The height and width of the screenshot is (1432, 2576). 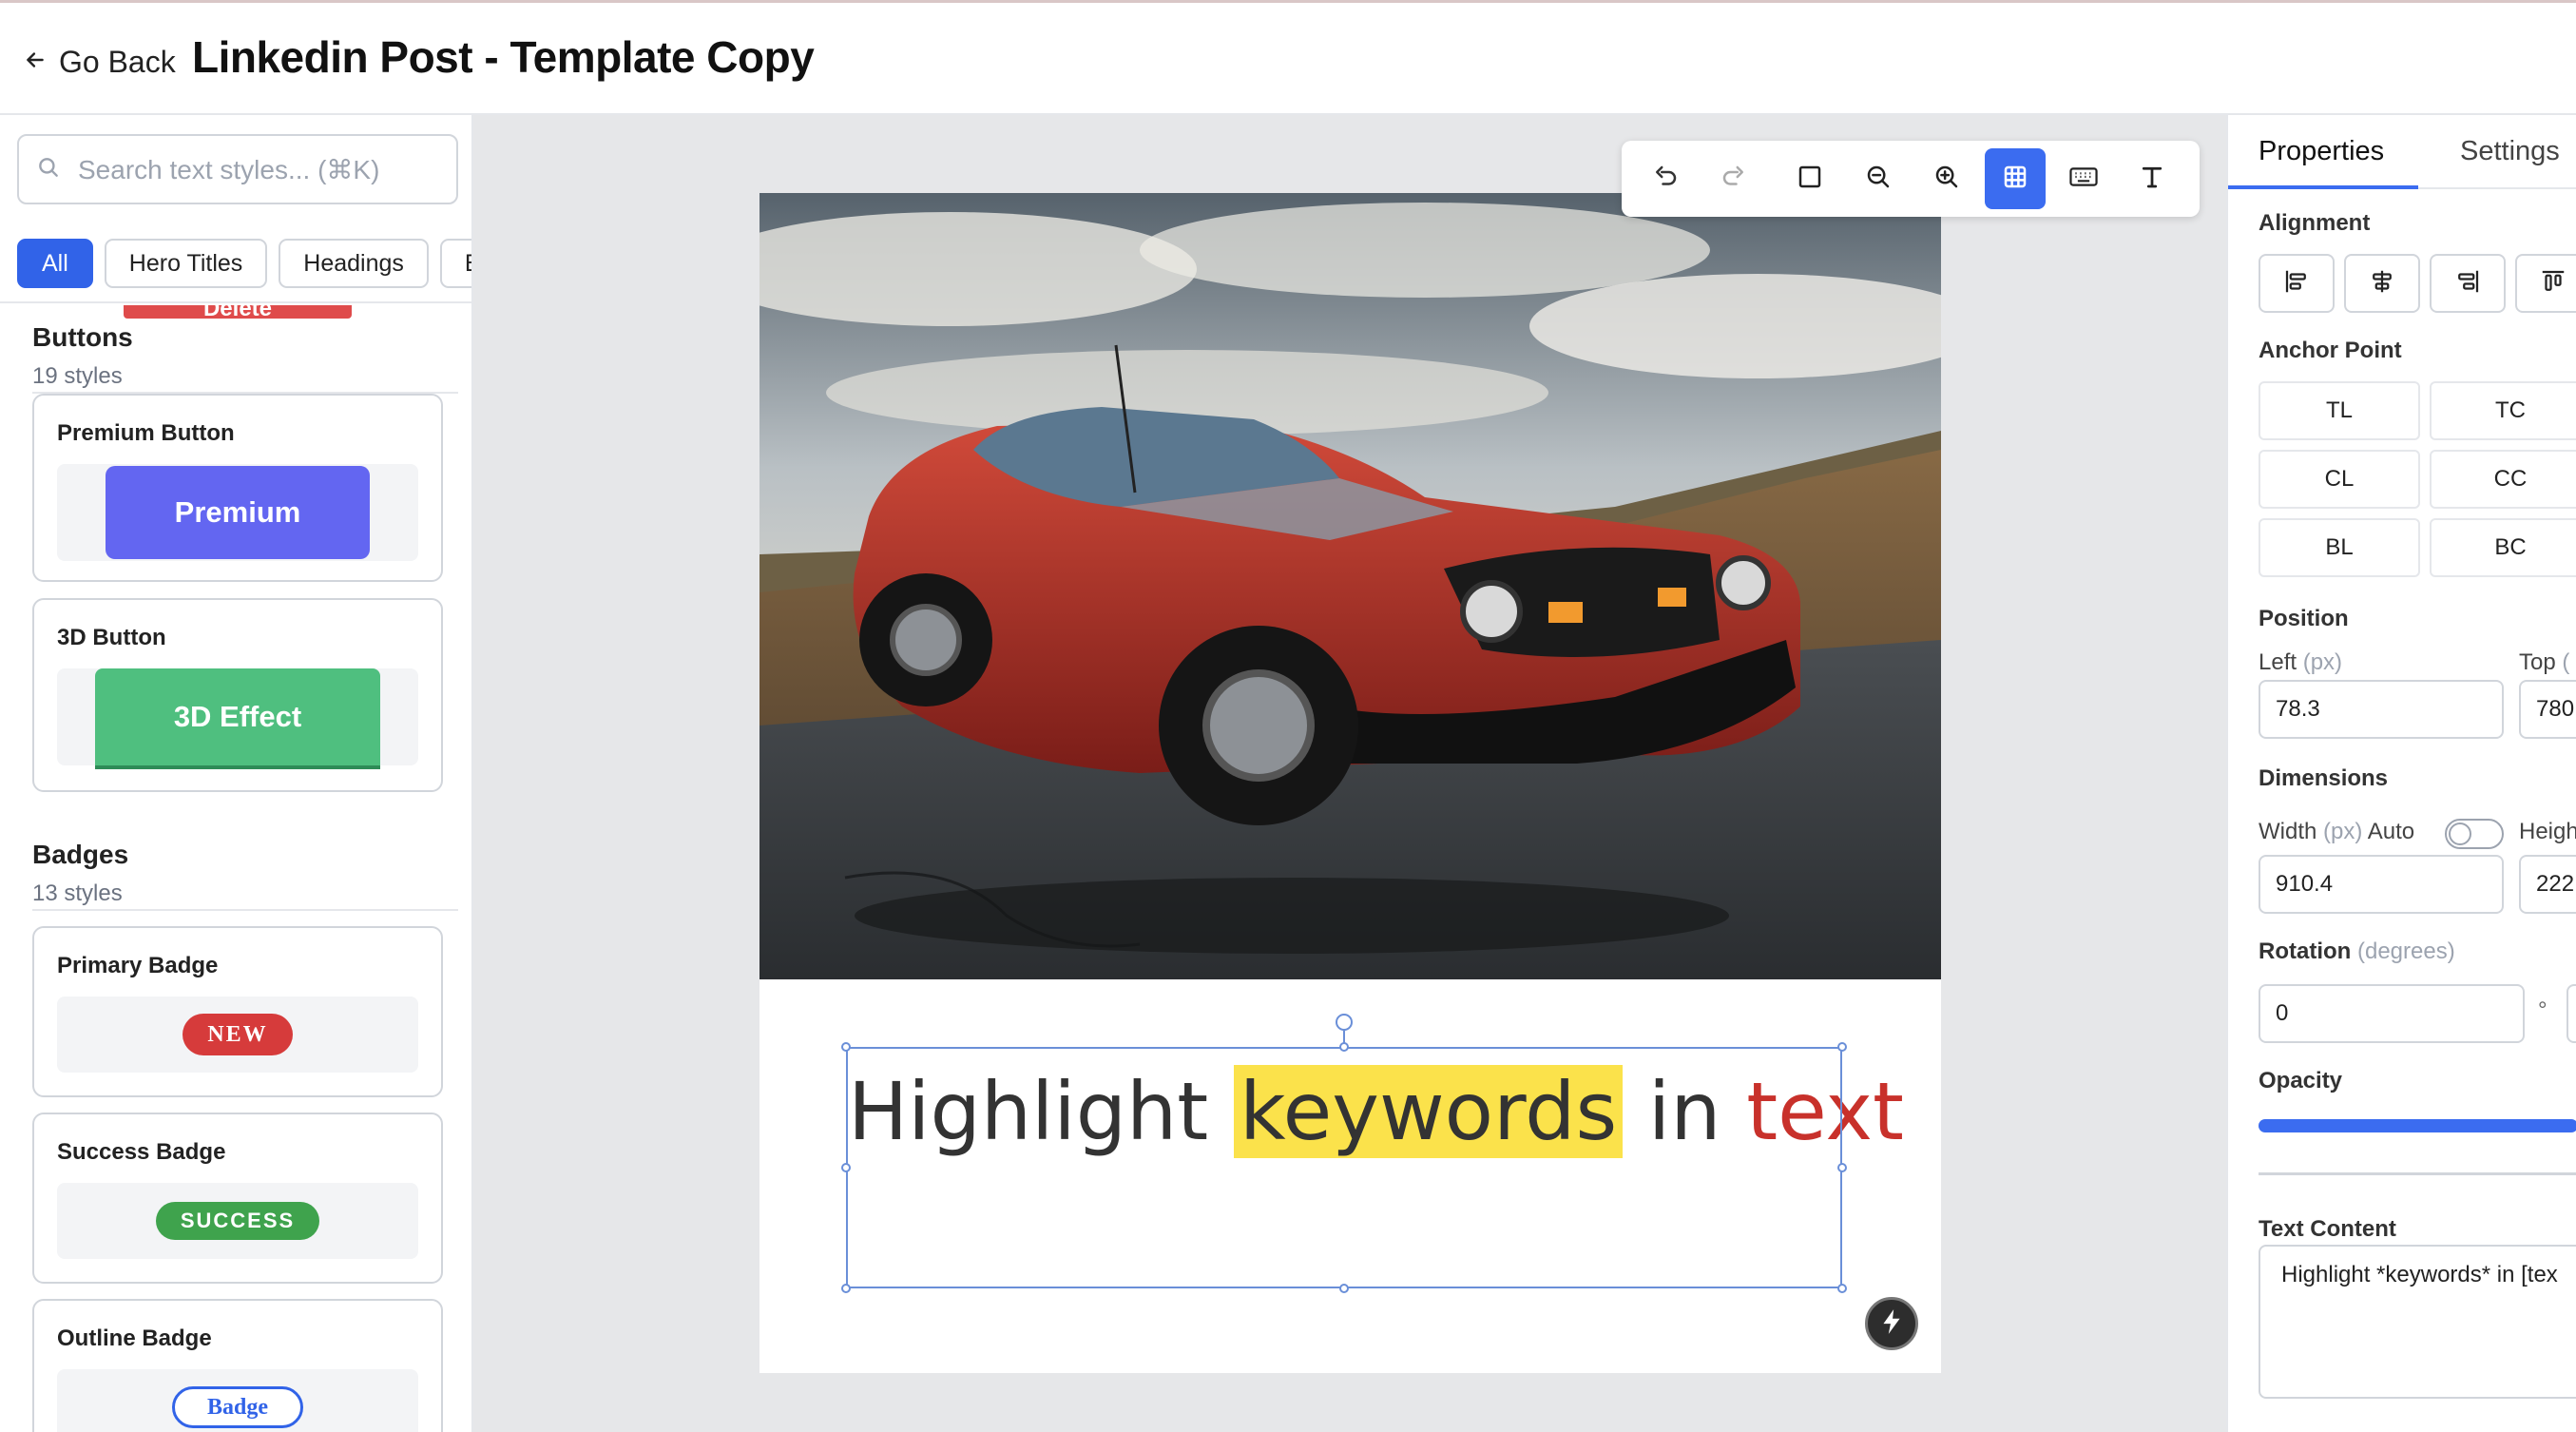 I want to click on width-label-text: Width, so click(x=2288, y=831).